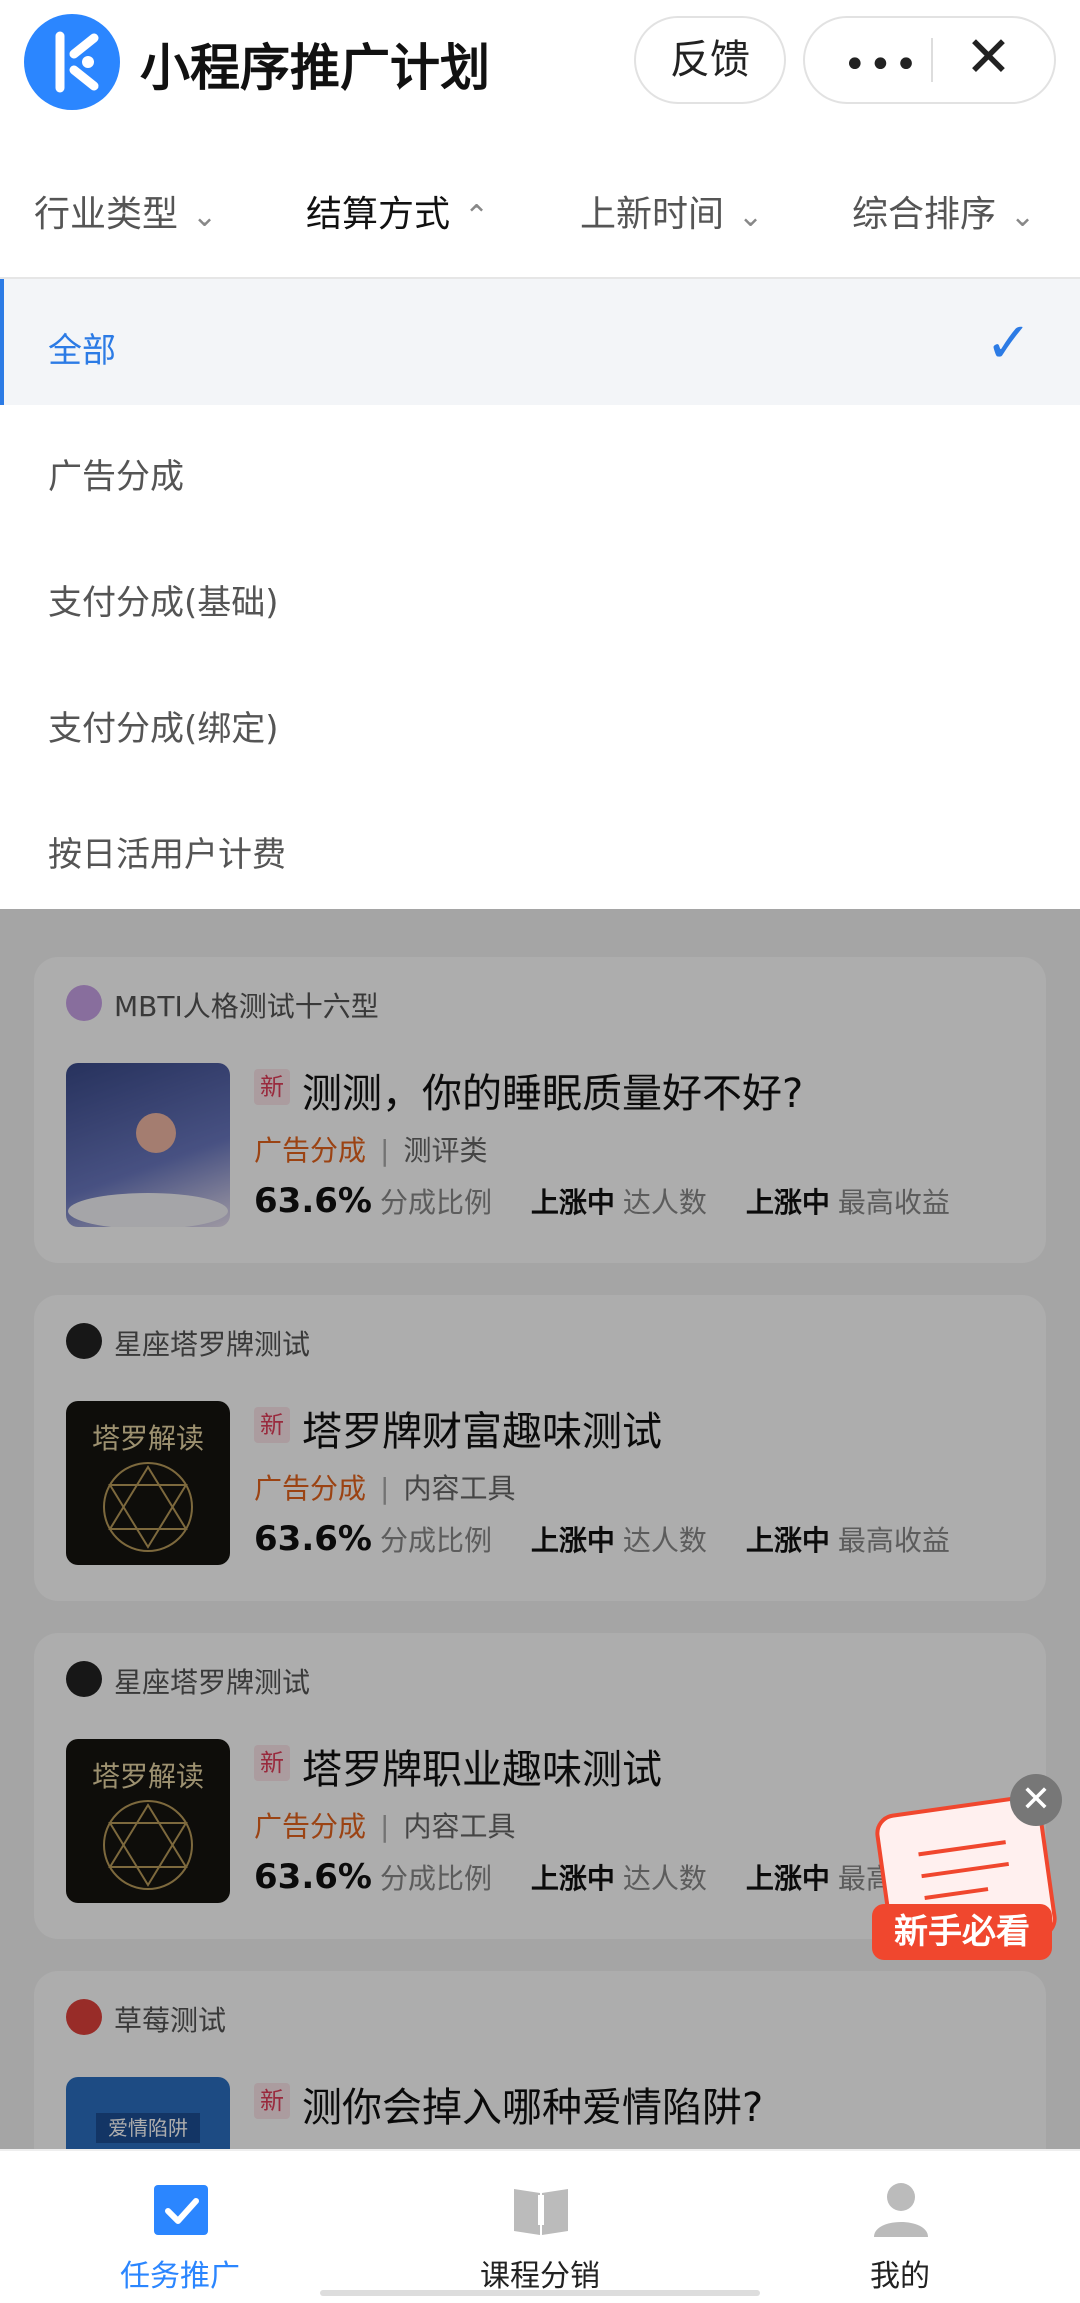 The height and width of the screenshot is (2303, 1080). I want to click on user-icon, so click(901, 2210).